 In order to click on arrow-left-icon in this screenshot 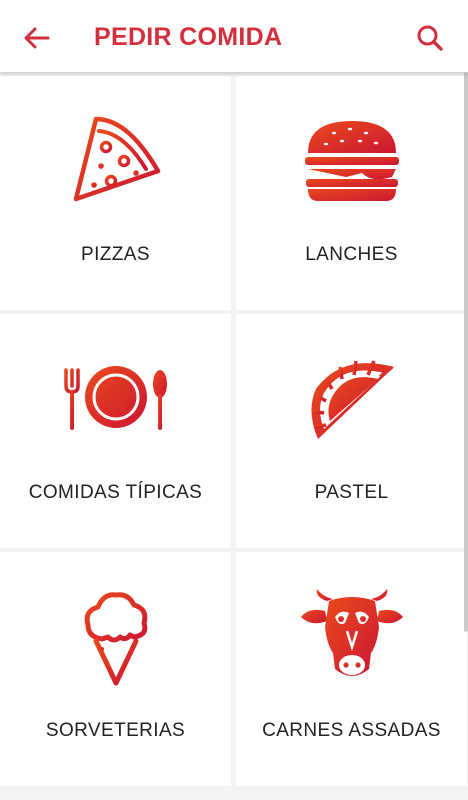, I will do `click(37, 38)`.